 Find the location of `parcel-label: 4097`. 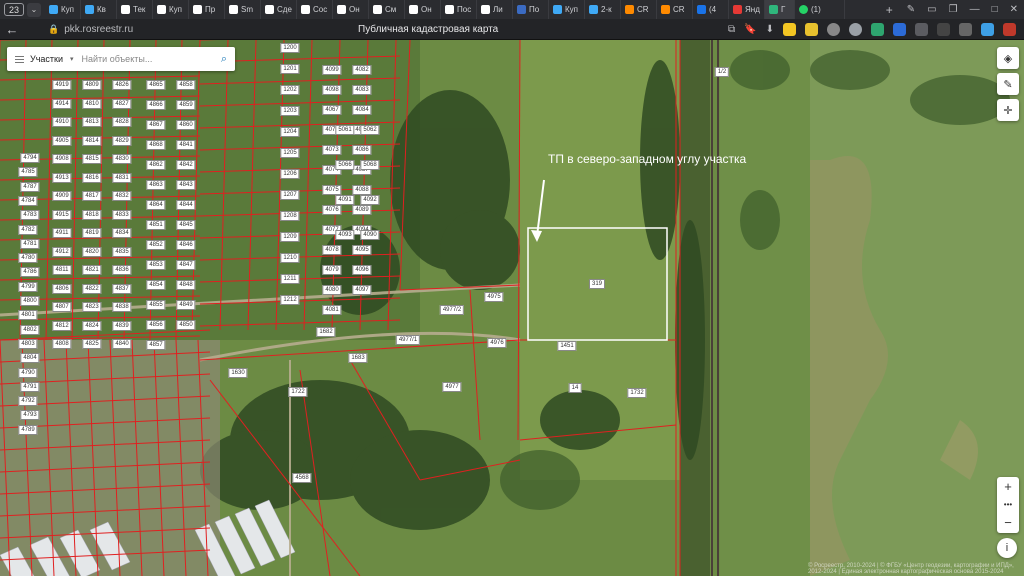

parcel-label: 4097 is located at coordinates (362, 290).